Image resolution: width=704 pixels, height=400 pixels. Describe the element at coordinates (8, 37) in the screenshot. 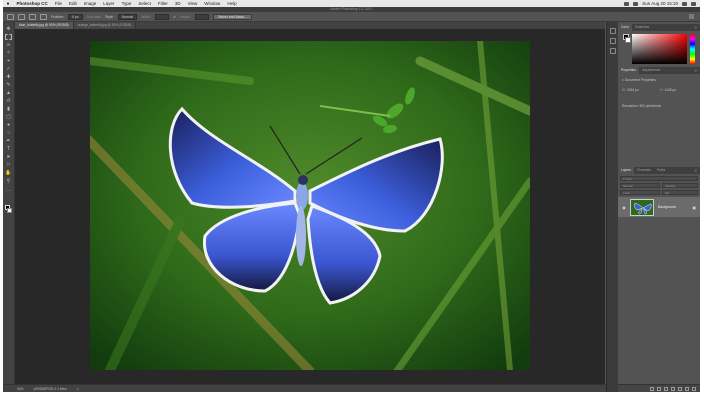

I see `rectangular-marquee-tool-icon` at that location.